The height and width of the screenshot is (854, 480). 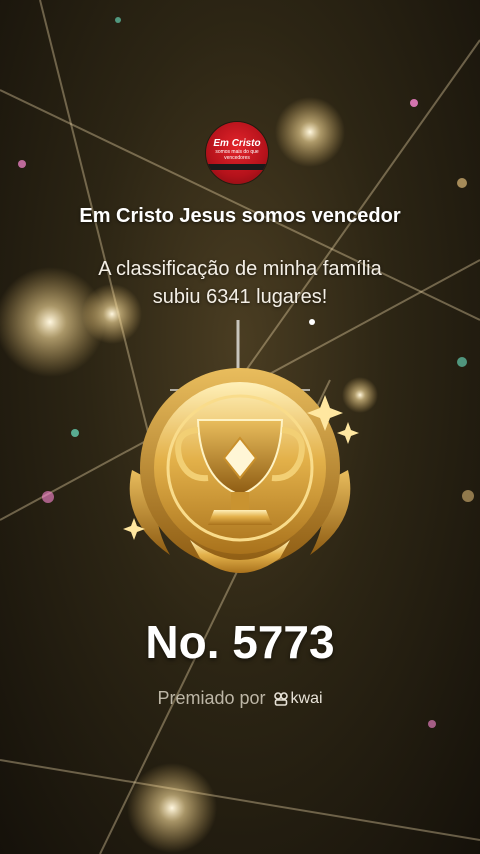 What do you see at coordinates (240, 216) in the screenshot?
I see `achievement-title: Em Cristo Jesus somos vencedor` at bounding box center [240, 216].